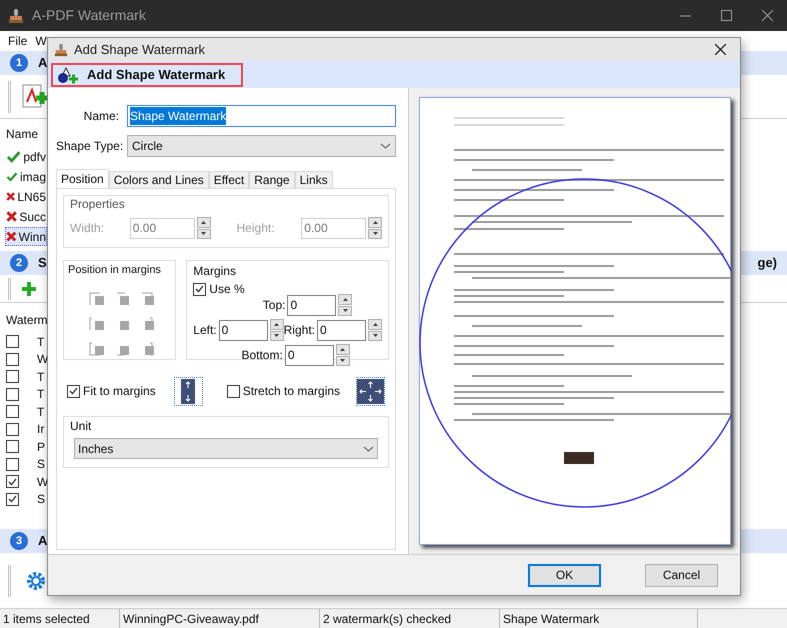 The width and height of the screenshot is (787, 628). I want to click on file-row: LN65, so click(26, 196).